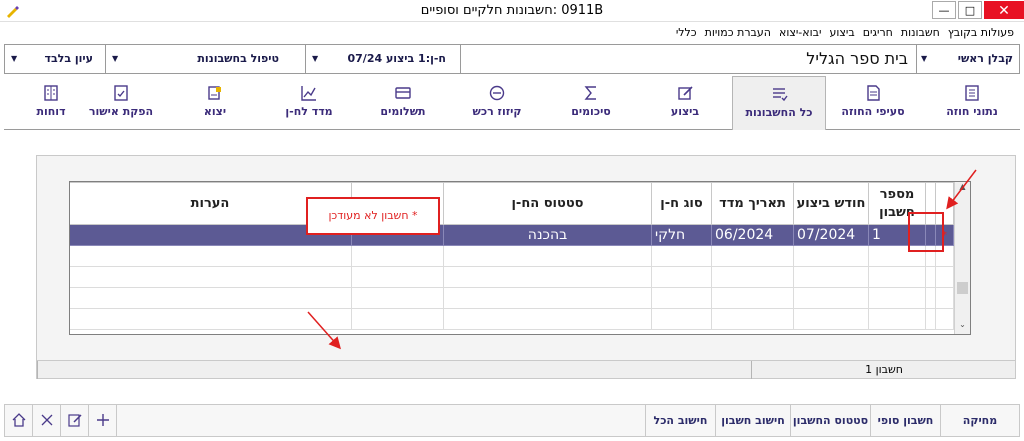  Describe the element at coordinates (884, 369) in the screenshot. I see `account-count: חשבון 1` at that location.